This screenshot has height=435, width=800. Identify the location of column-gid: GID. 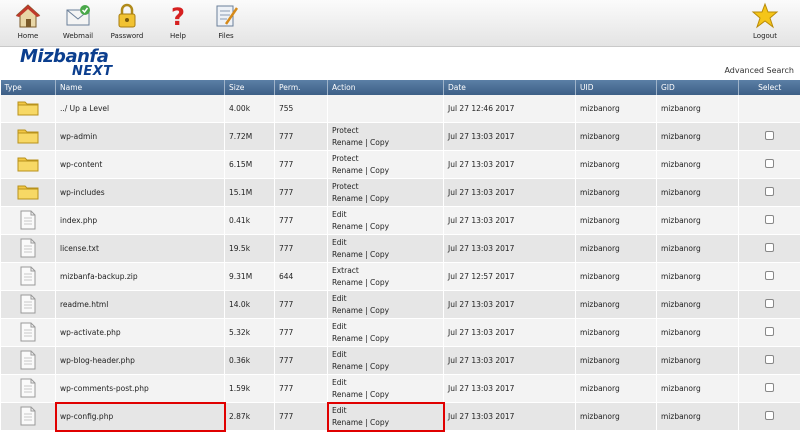
(697, 87).